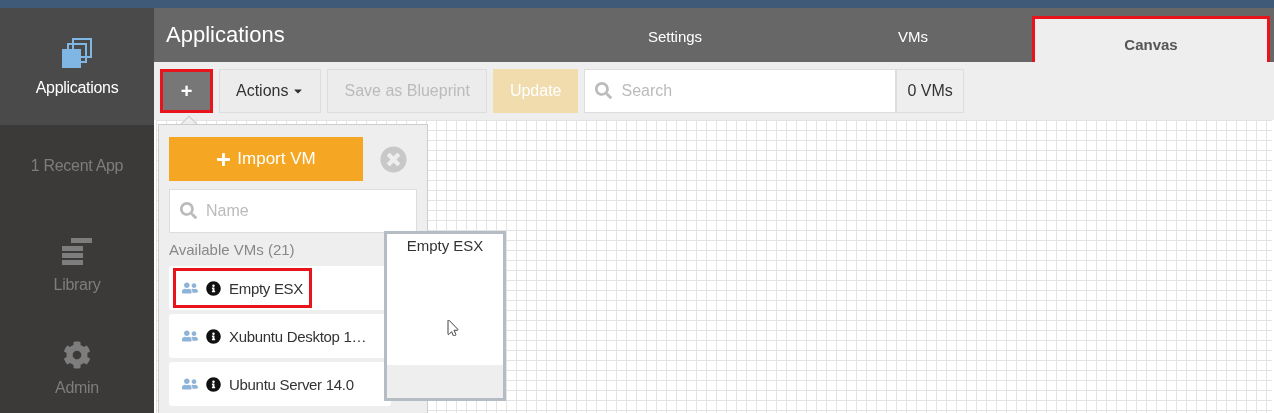 The width and height of the screenshot is (1274, 413). What do you see at coordinates (293, 211) in the screenshot?
I see `name-search-field: Name` at bounding box center [293, 211].